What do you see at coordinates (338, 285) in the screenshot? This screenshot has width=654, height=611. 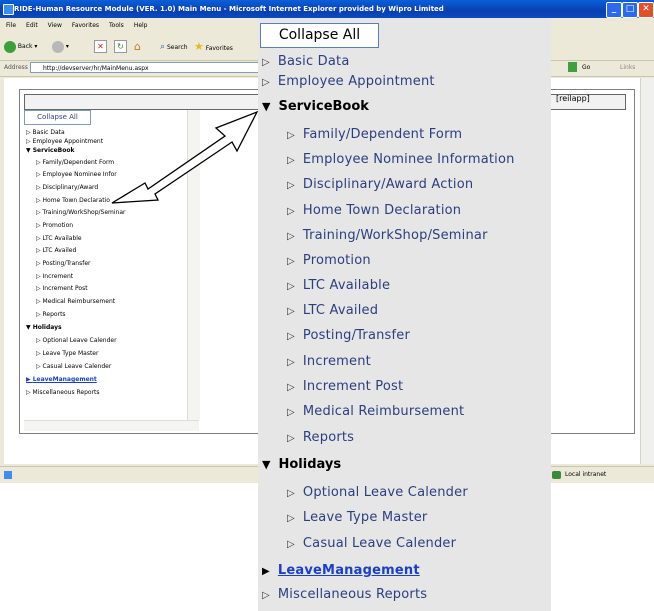 I see `servicebook-item: ▷ LTC Available` at bounding box center [338, 285].